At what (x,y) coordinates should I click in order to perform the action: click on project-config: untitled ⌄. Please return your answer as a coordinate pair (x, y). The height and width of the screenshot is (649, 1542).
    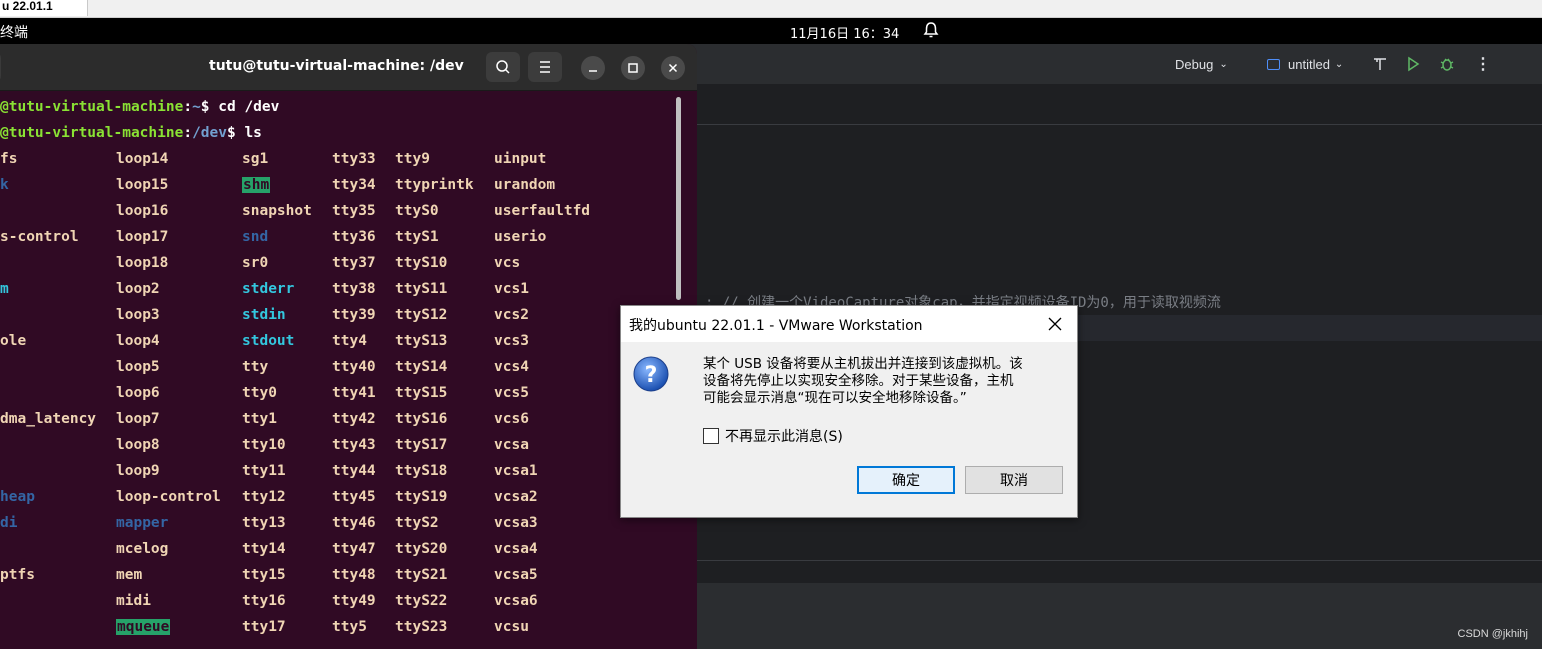
    Looking at the image, I should click on (1305, 64).